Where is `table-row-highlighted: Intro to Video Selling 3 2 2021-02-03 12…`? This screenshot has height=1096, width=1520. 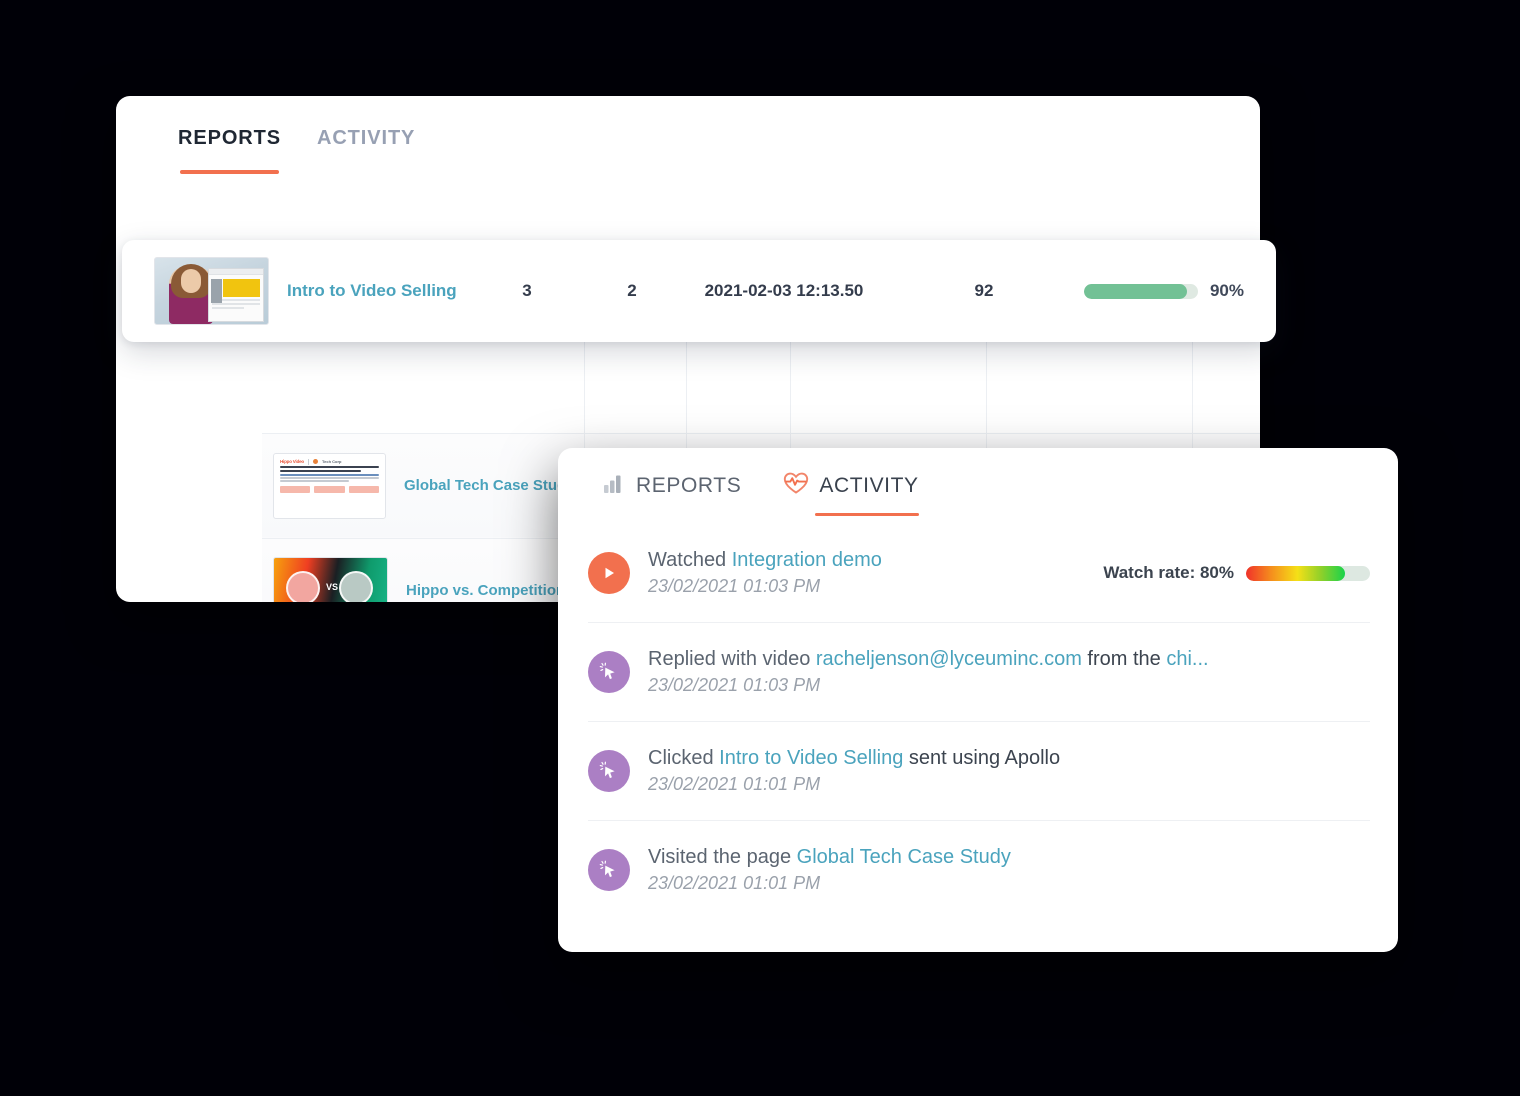 table-row-highlighted: Intro to Video Selling 3 2 2021-02-03 12… is located at coordinates (699, 291).